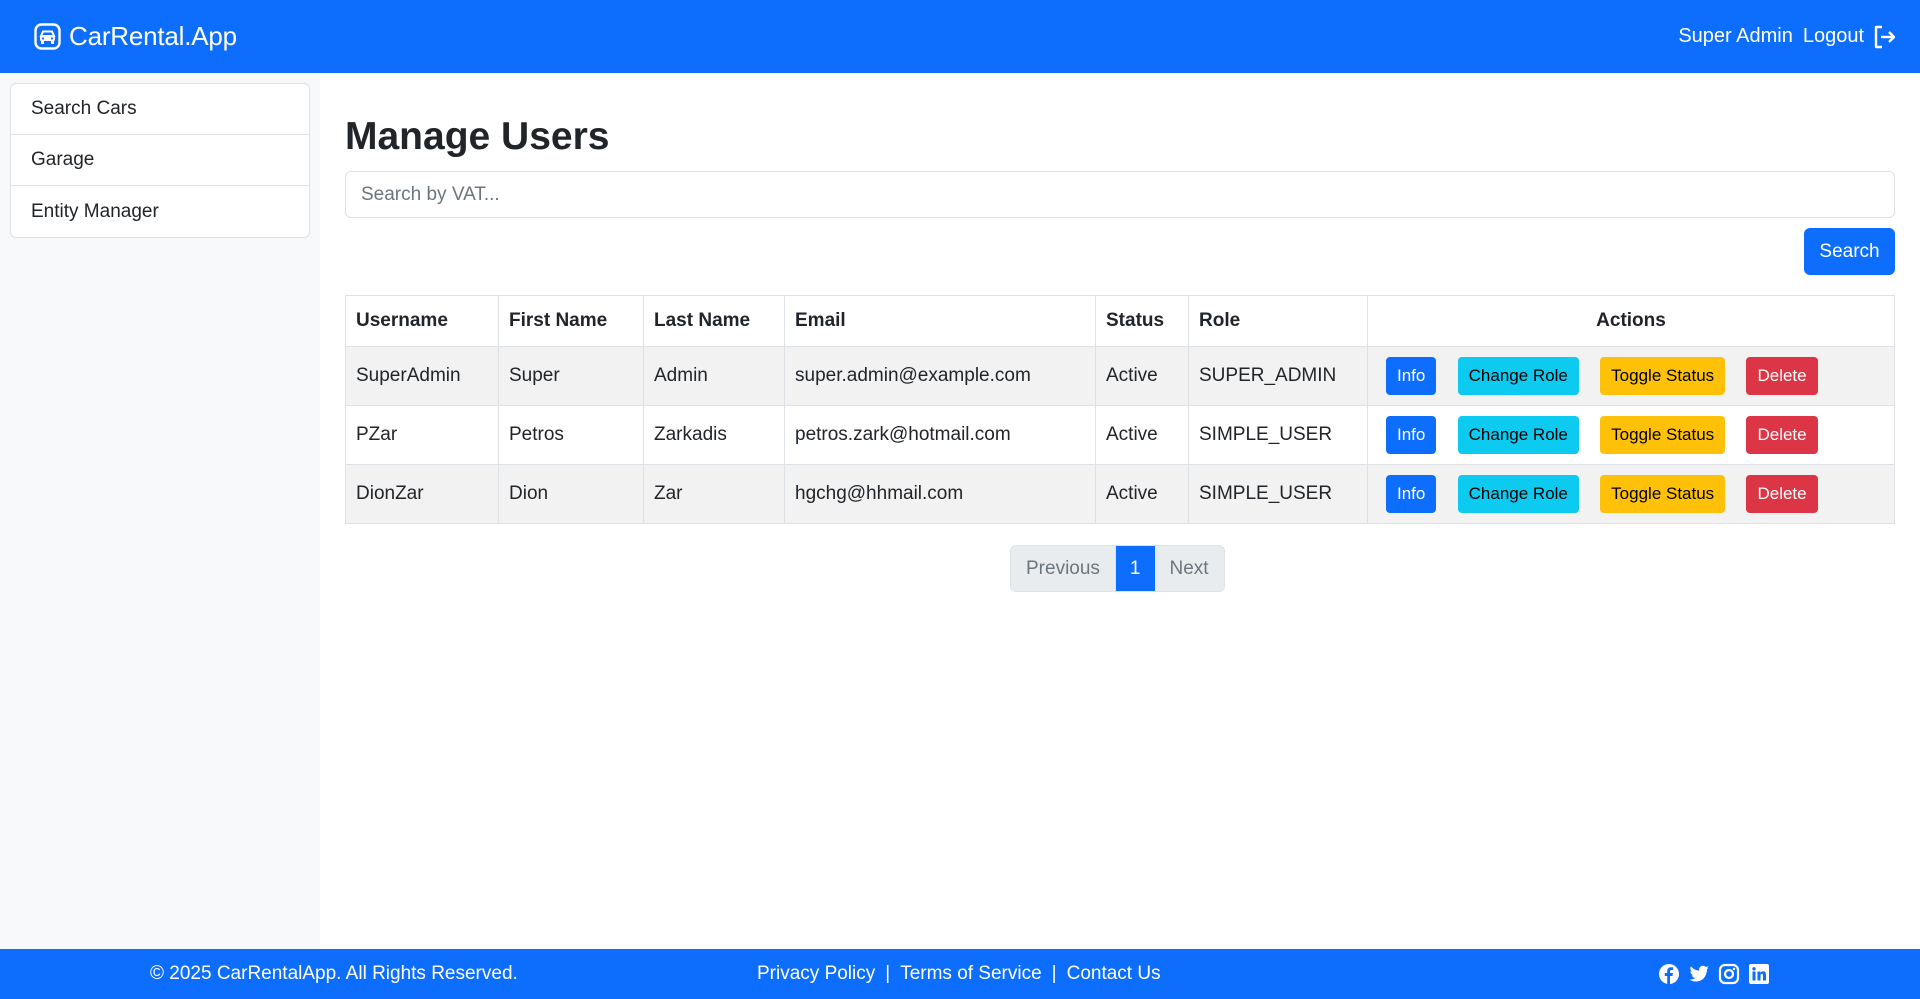 This screenshot has height=999, width=1920. I want to click on brand-name: CarRental.App, so click(153, 36).